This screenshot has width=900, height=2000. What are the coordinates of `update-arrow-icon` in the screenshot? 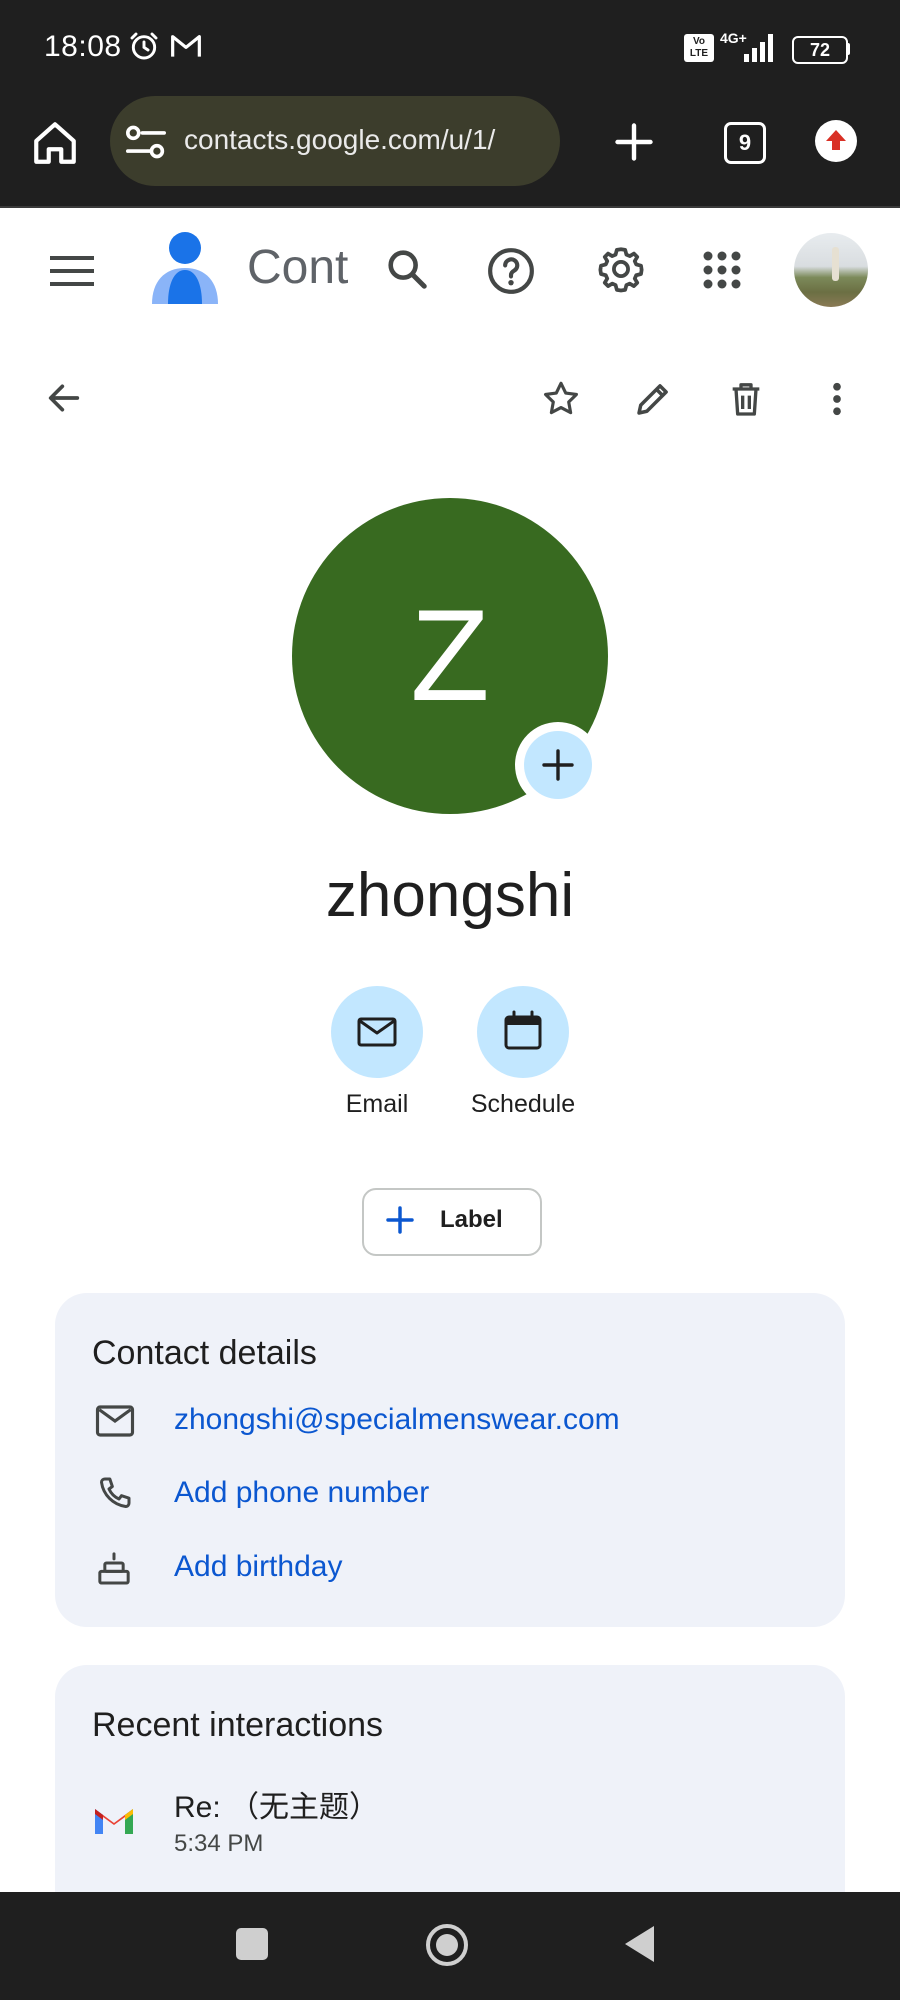 It's located at (836, 140).